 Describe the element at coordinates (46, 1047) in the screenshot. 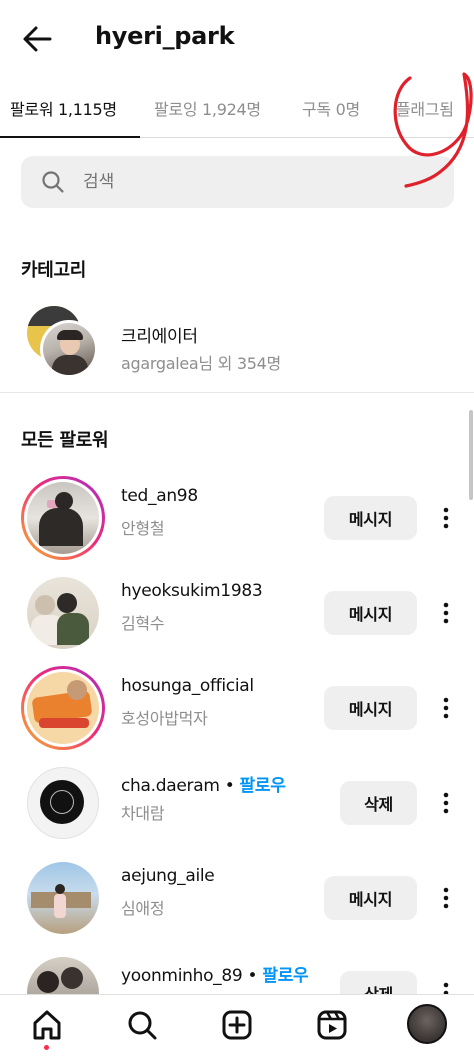

I see `notification-dot` at that location.